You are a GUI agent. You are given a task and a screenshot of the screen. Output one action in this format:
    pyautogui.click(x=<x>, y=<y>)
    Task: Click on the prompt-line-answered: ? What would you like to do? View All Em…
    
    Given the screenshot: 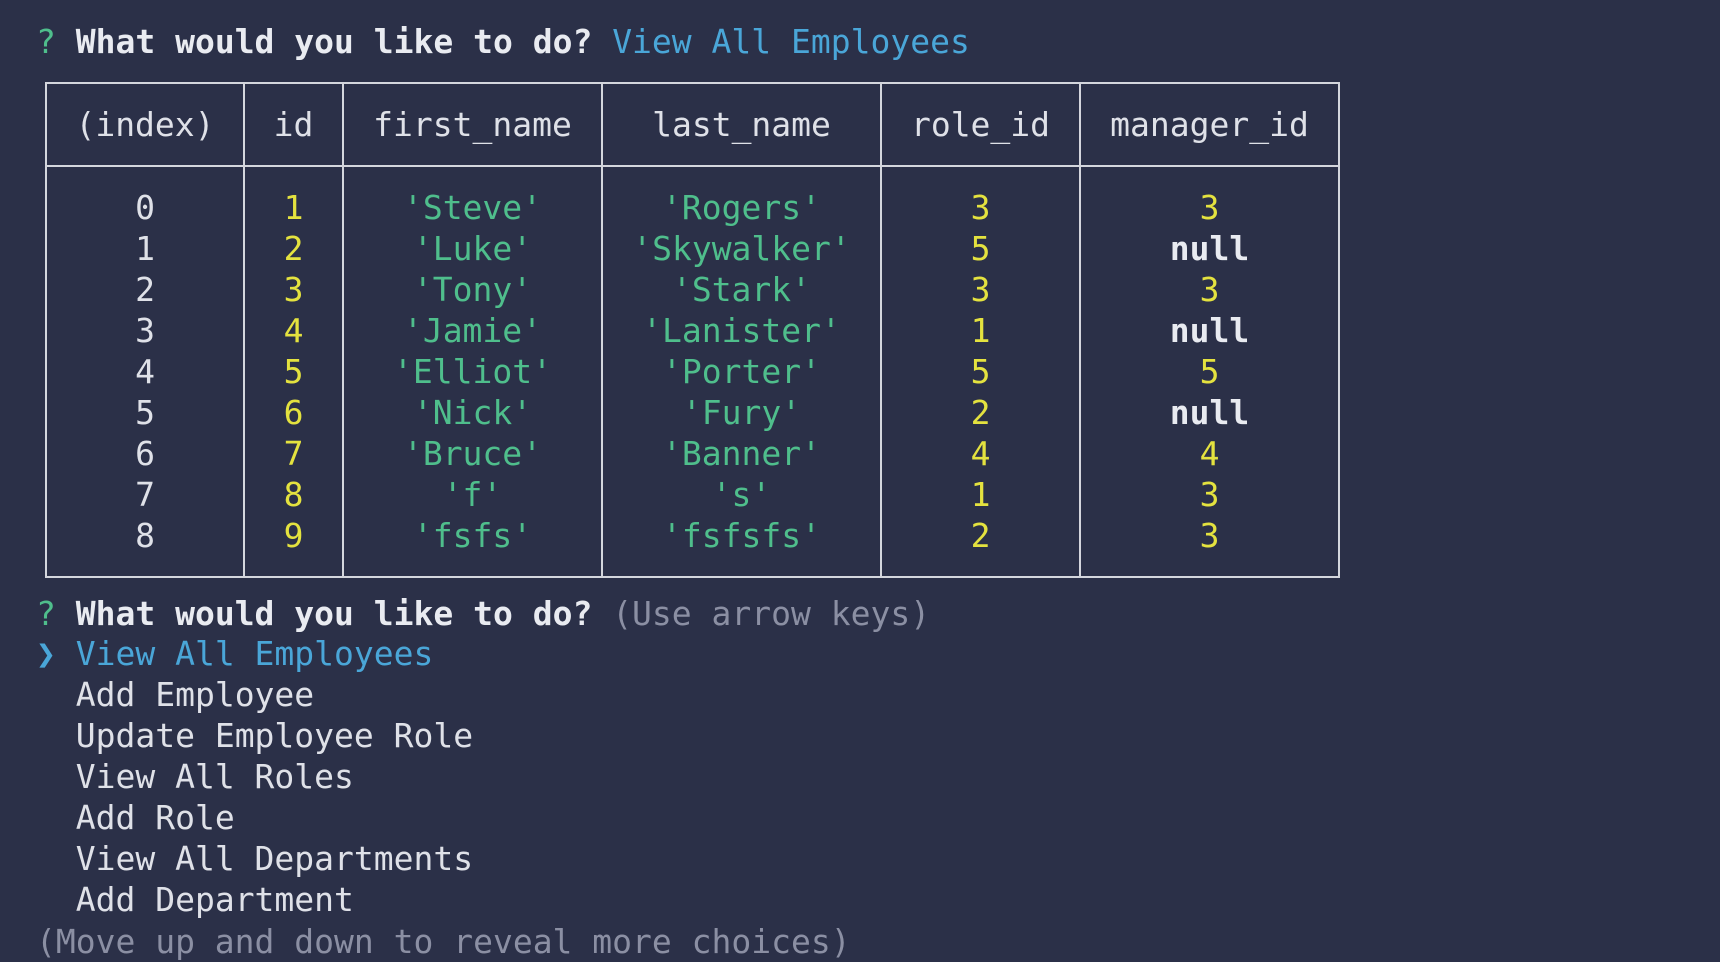 What is the action you would take?
    pyautogui.click(x=503, y=41)
    